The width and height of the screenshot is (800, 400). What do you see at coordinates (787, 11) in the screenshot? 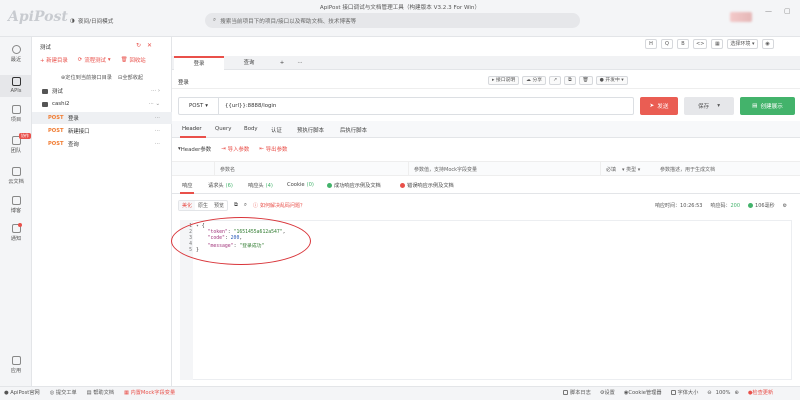
I see `maximize-icon: ▢` at bounding box center [787, 11].